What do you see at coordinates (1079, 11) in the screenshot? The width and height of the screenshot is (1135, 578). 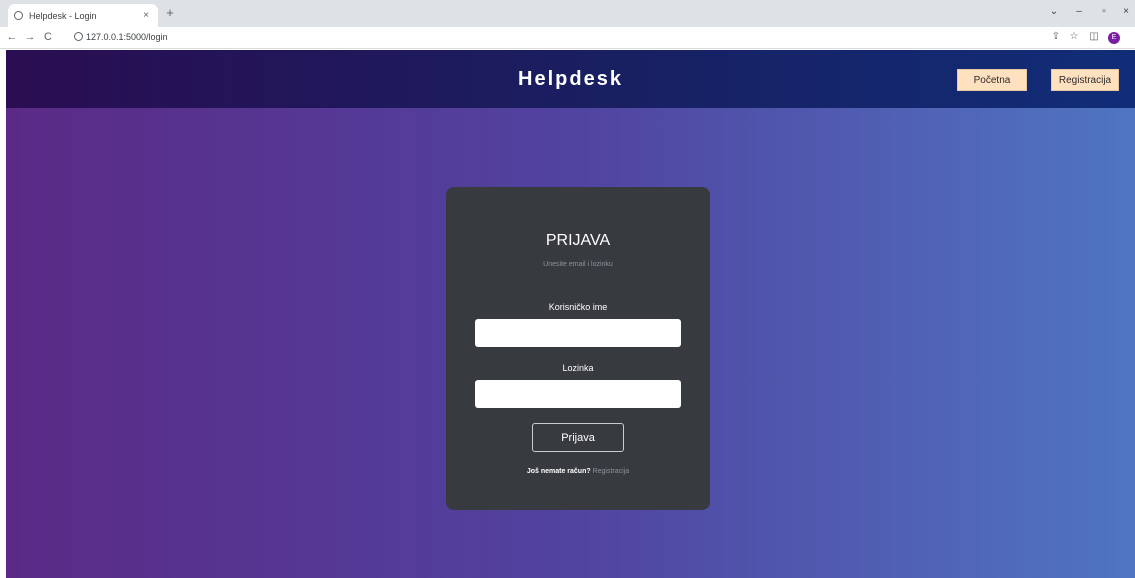 I see `minimize-icon: –` at bounding box center [1079, 11].